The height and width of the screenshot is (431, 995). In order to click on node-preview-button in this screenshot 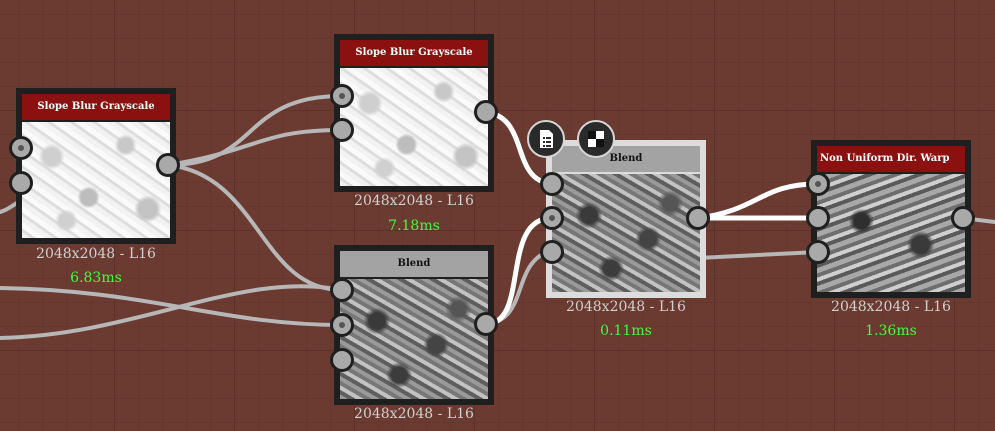, I will do `click(596, 139)`.